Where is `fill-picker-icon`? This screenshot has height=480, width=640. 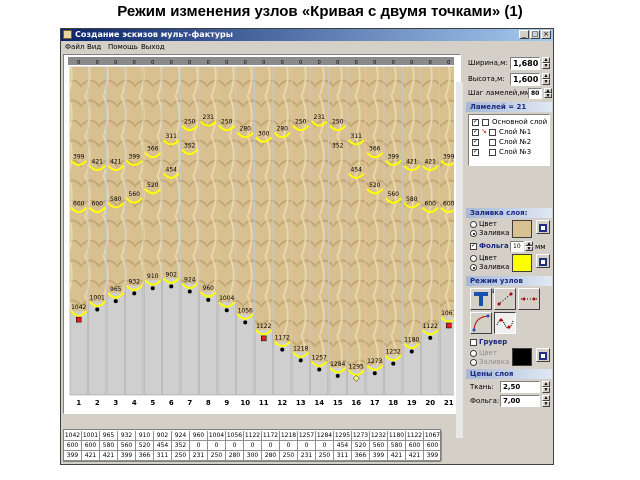
fill-picker-icon is located at coordinates (543, 227).